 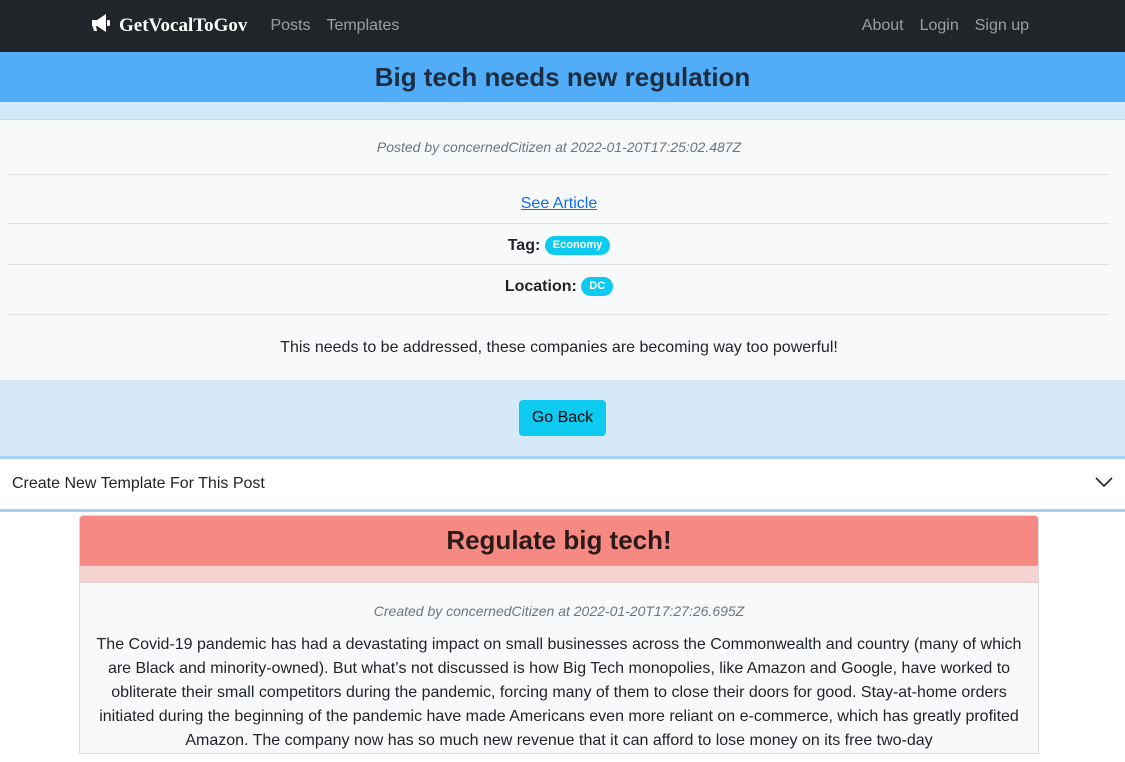 I want to click on post-title: Big tech needs new regulation, so click(x=562, y=76).